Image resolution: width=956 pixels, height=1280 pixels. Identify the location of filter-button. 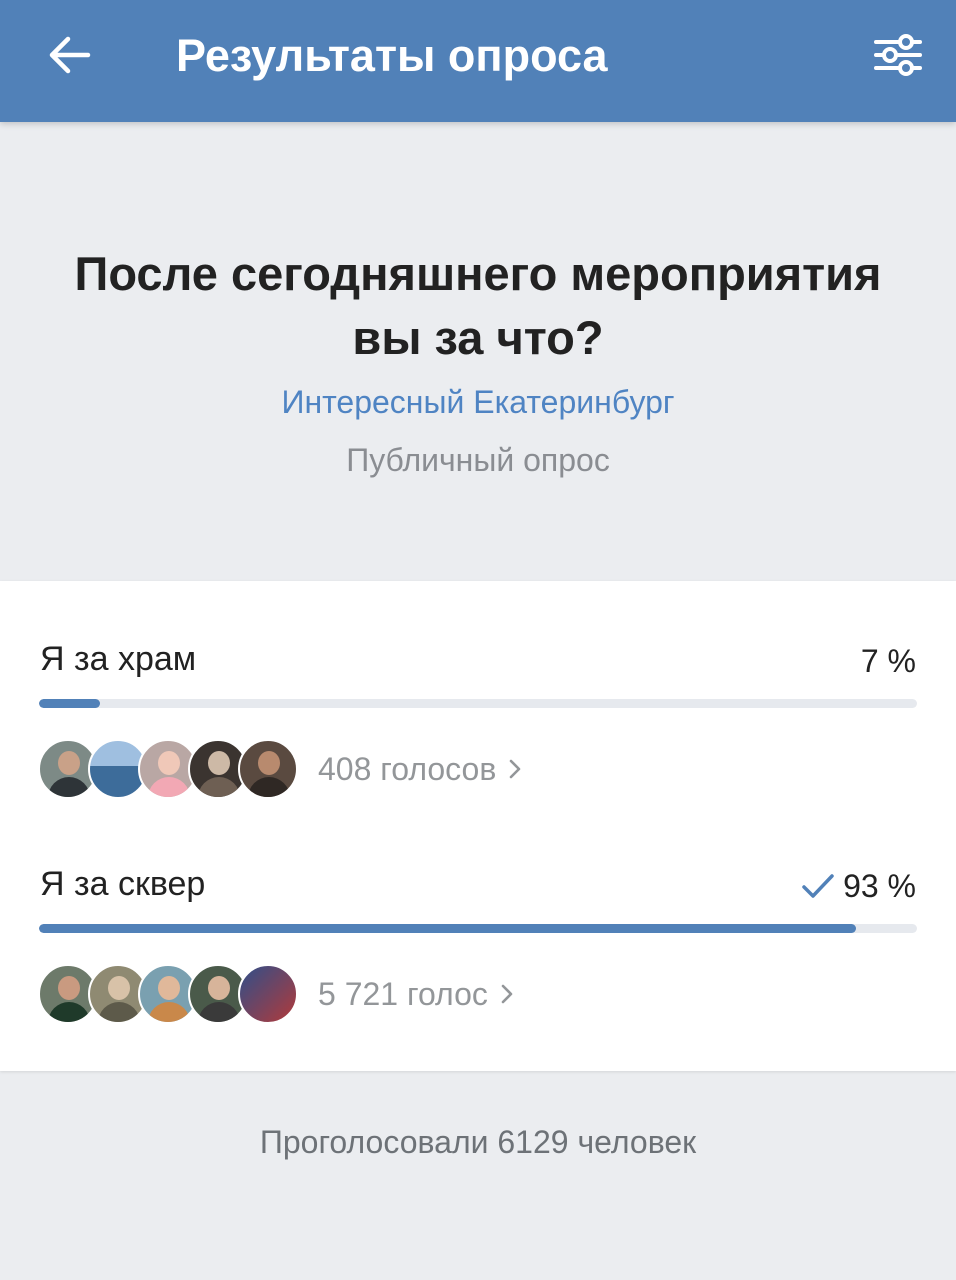
(898, 55).